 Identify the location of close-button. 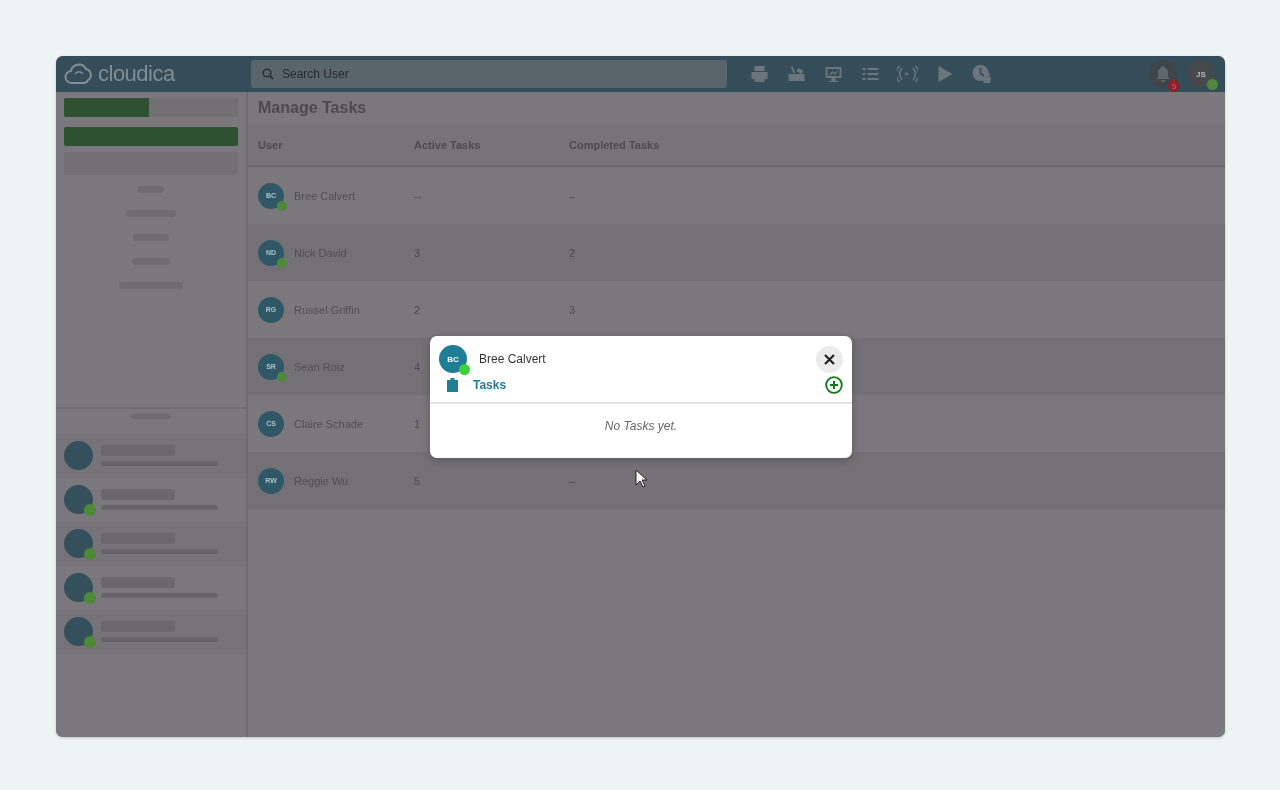
(829, 359).